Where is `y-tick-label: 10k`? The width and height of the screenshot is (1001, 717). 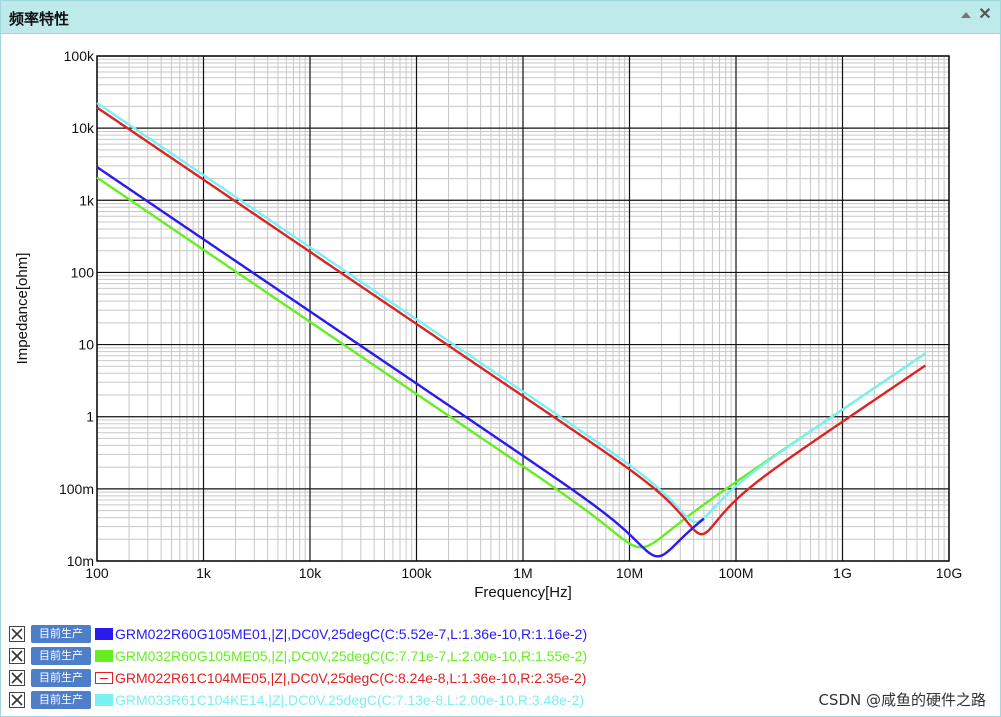
y-tick-label: 10k is located at coordinates (83, 128).